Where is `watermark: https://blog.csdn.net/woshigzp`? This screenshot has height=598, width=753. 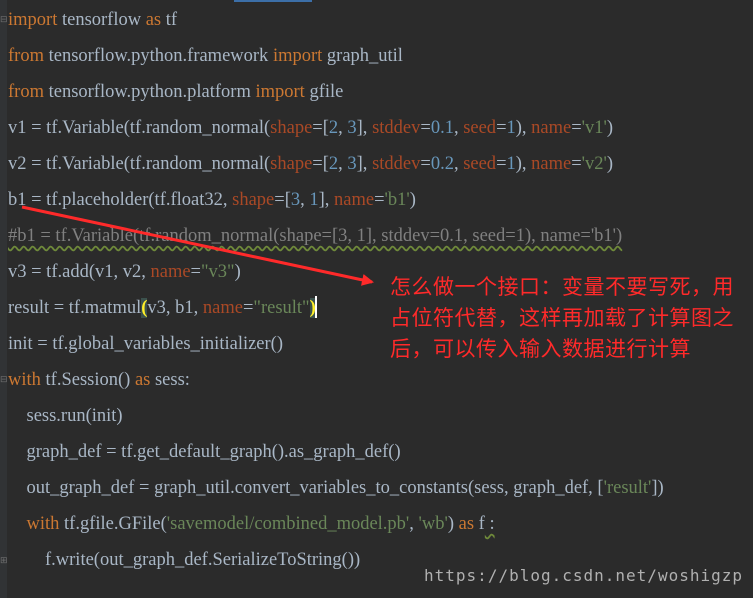 watermark: https://blog.csdn.net/woshigzp is located at coordinates (583, 575).